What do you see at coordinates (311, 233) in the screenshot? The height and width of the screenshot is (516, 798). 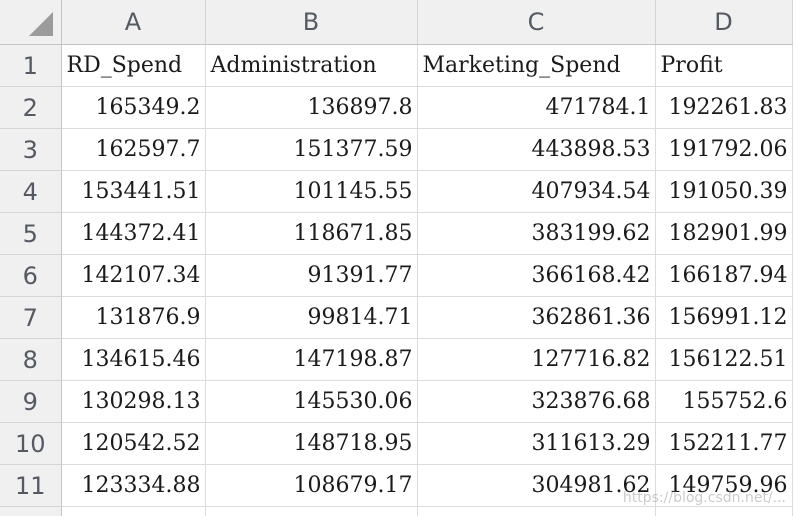 I see `cell: 118671.85` at bounding box center [311, 233].